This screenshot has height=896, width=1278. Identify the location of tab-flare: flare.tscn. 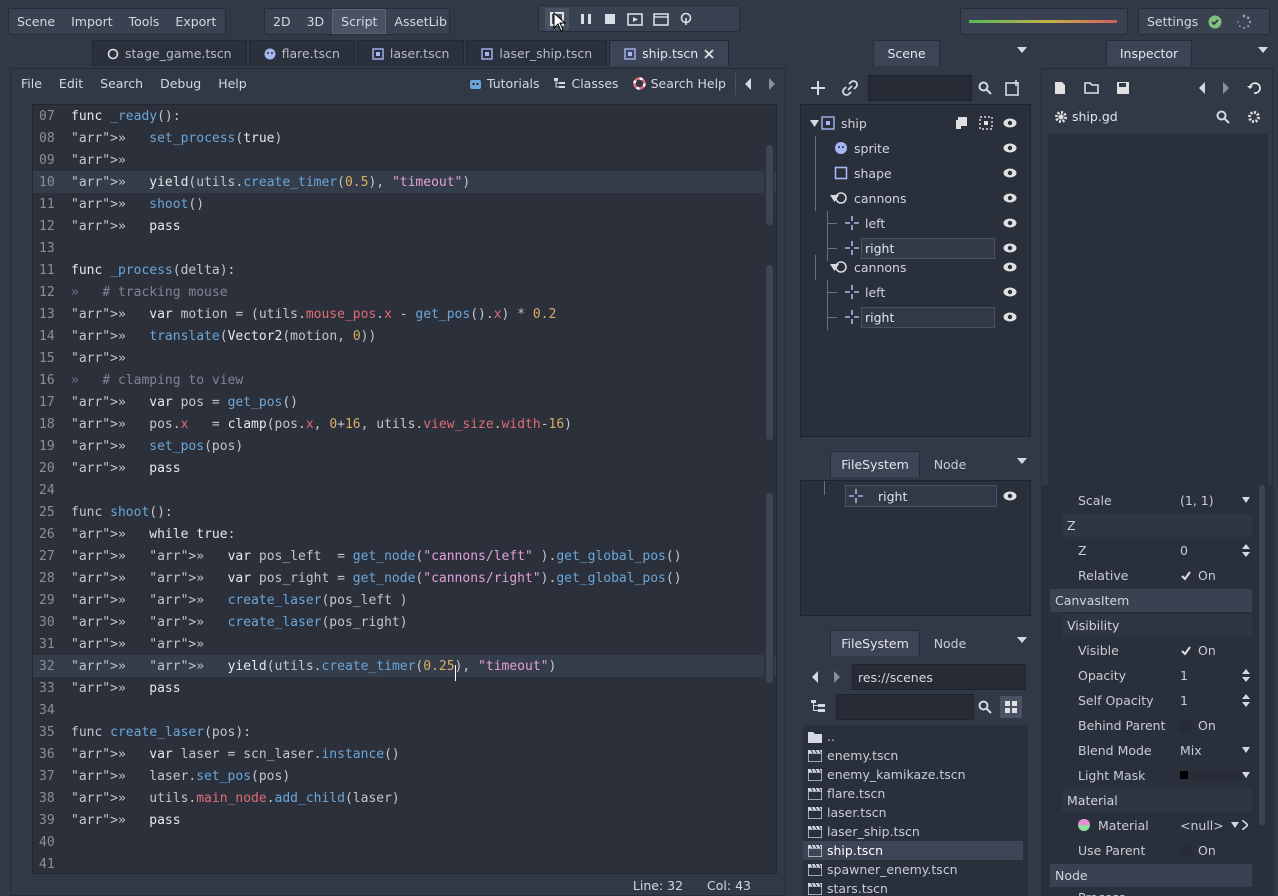
(301, 53).